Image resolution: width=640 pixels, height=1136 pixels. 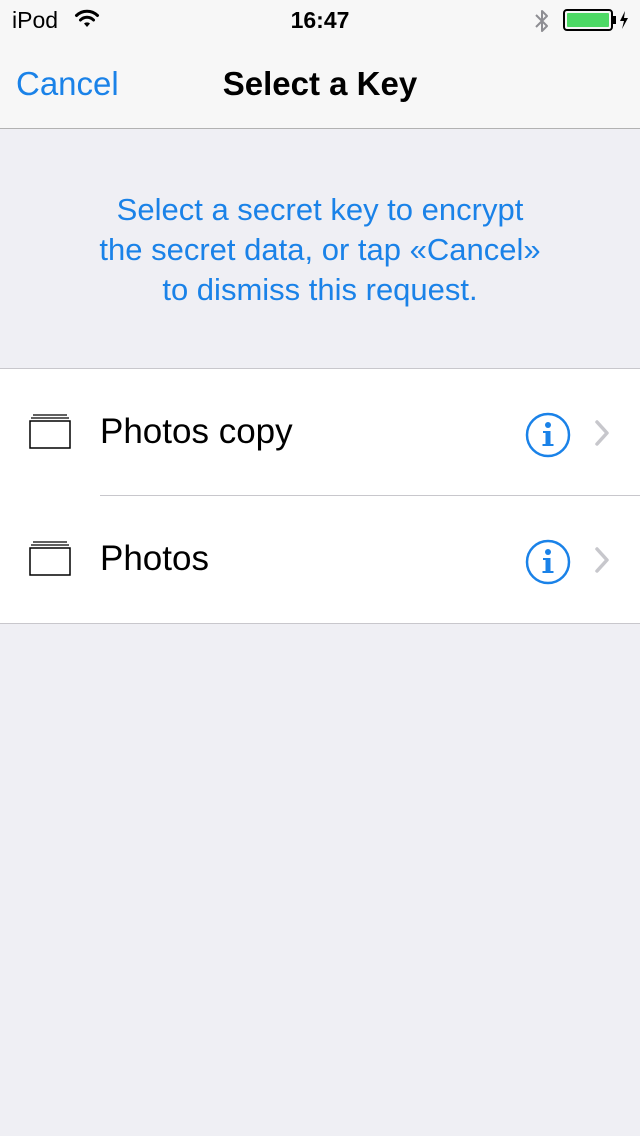 I want to click on key-name: Photos, so click(x=154, y=558).